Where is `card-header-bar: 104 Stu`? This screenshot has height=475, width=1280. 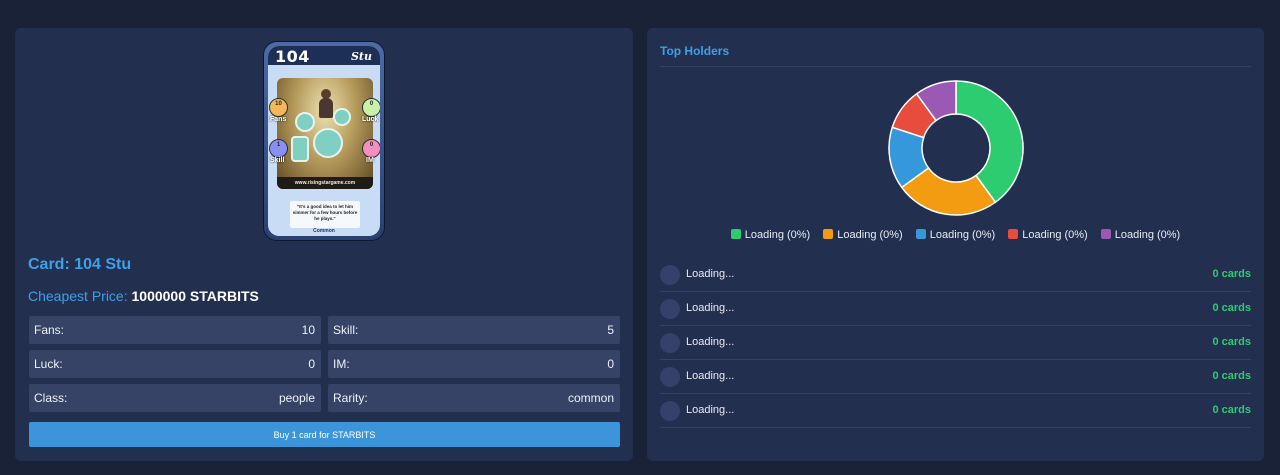 card-header-bar: 104 Stu is located at coordinates (324, 56).